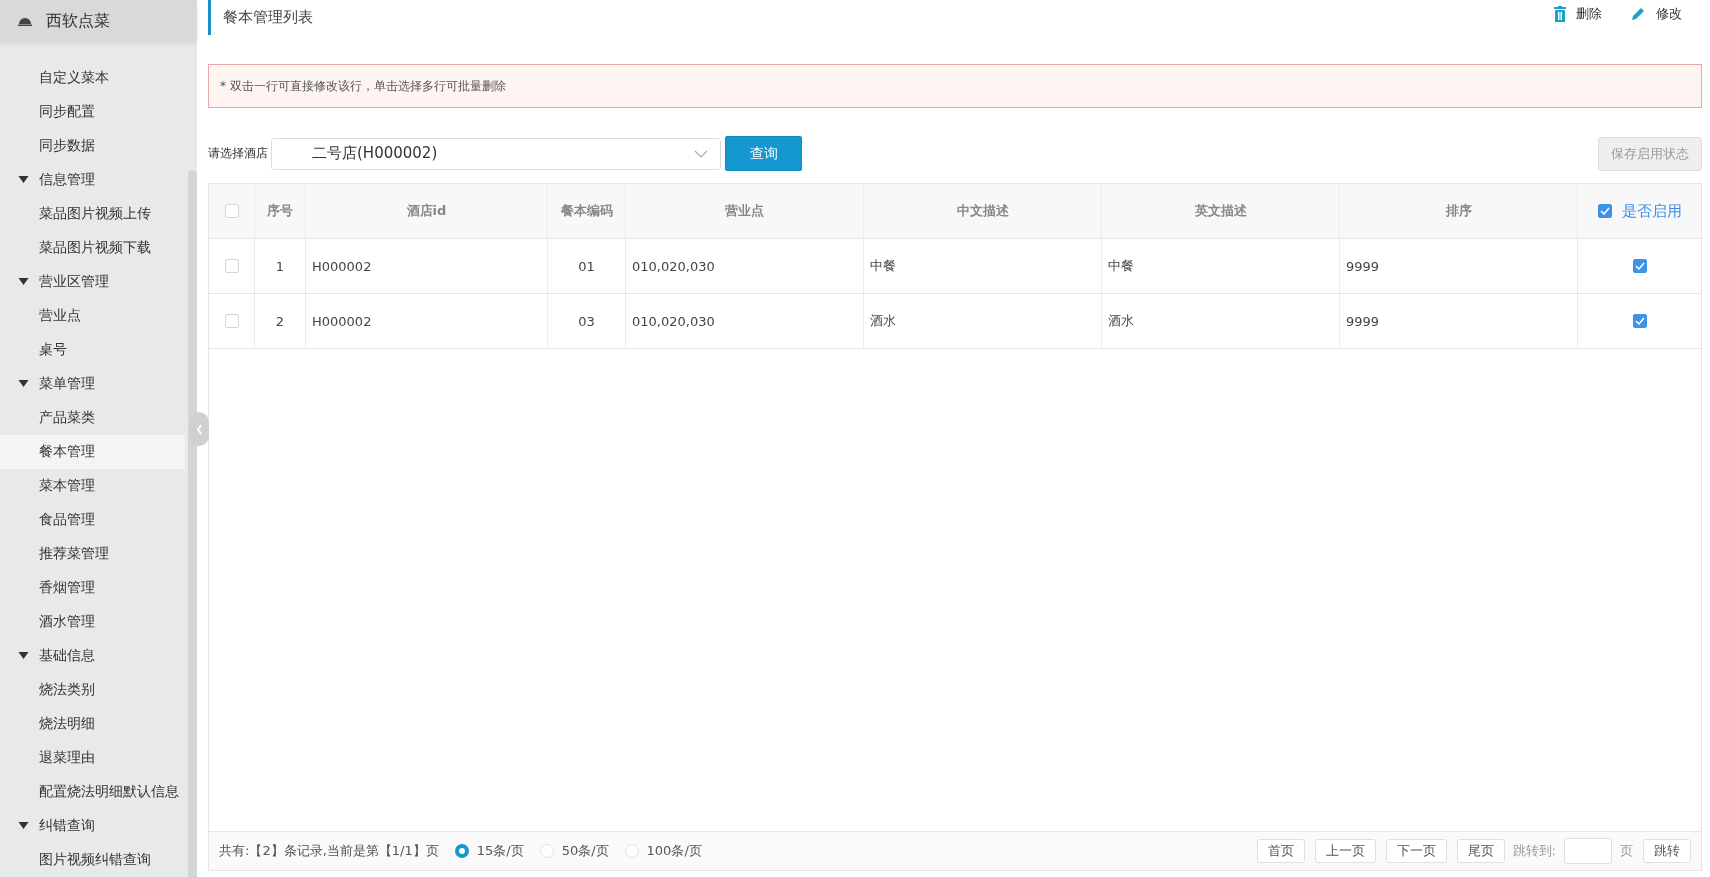  What do you see at coordinates (92, 282) in the screenshot?
I see `menu-group: 营业区管理` at bounding box center [92, 282].